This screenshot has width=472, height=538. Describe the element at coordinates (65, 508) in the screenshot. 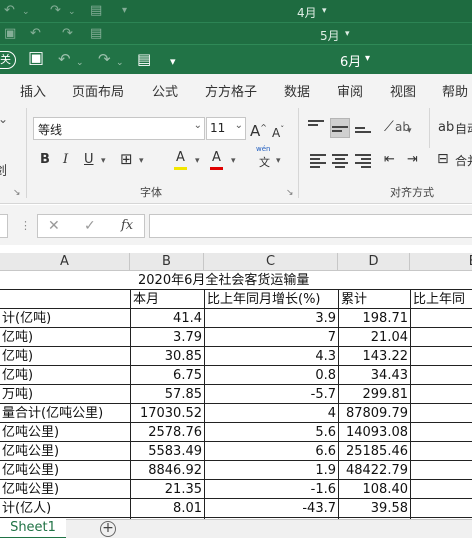

I see `row-label-cell: 计(亿人)` at that location.